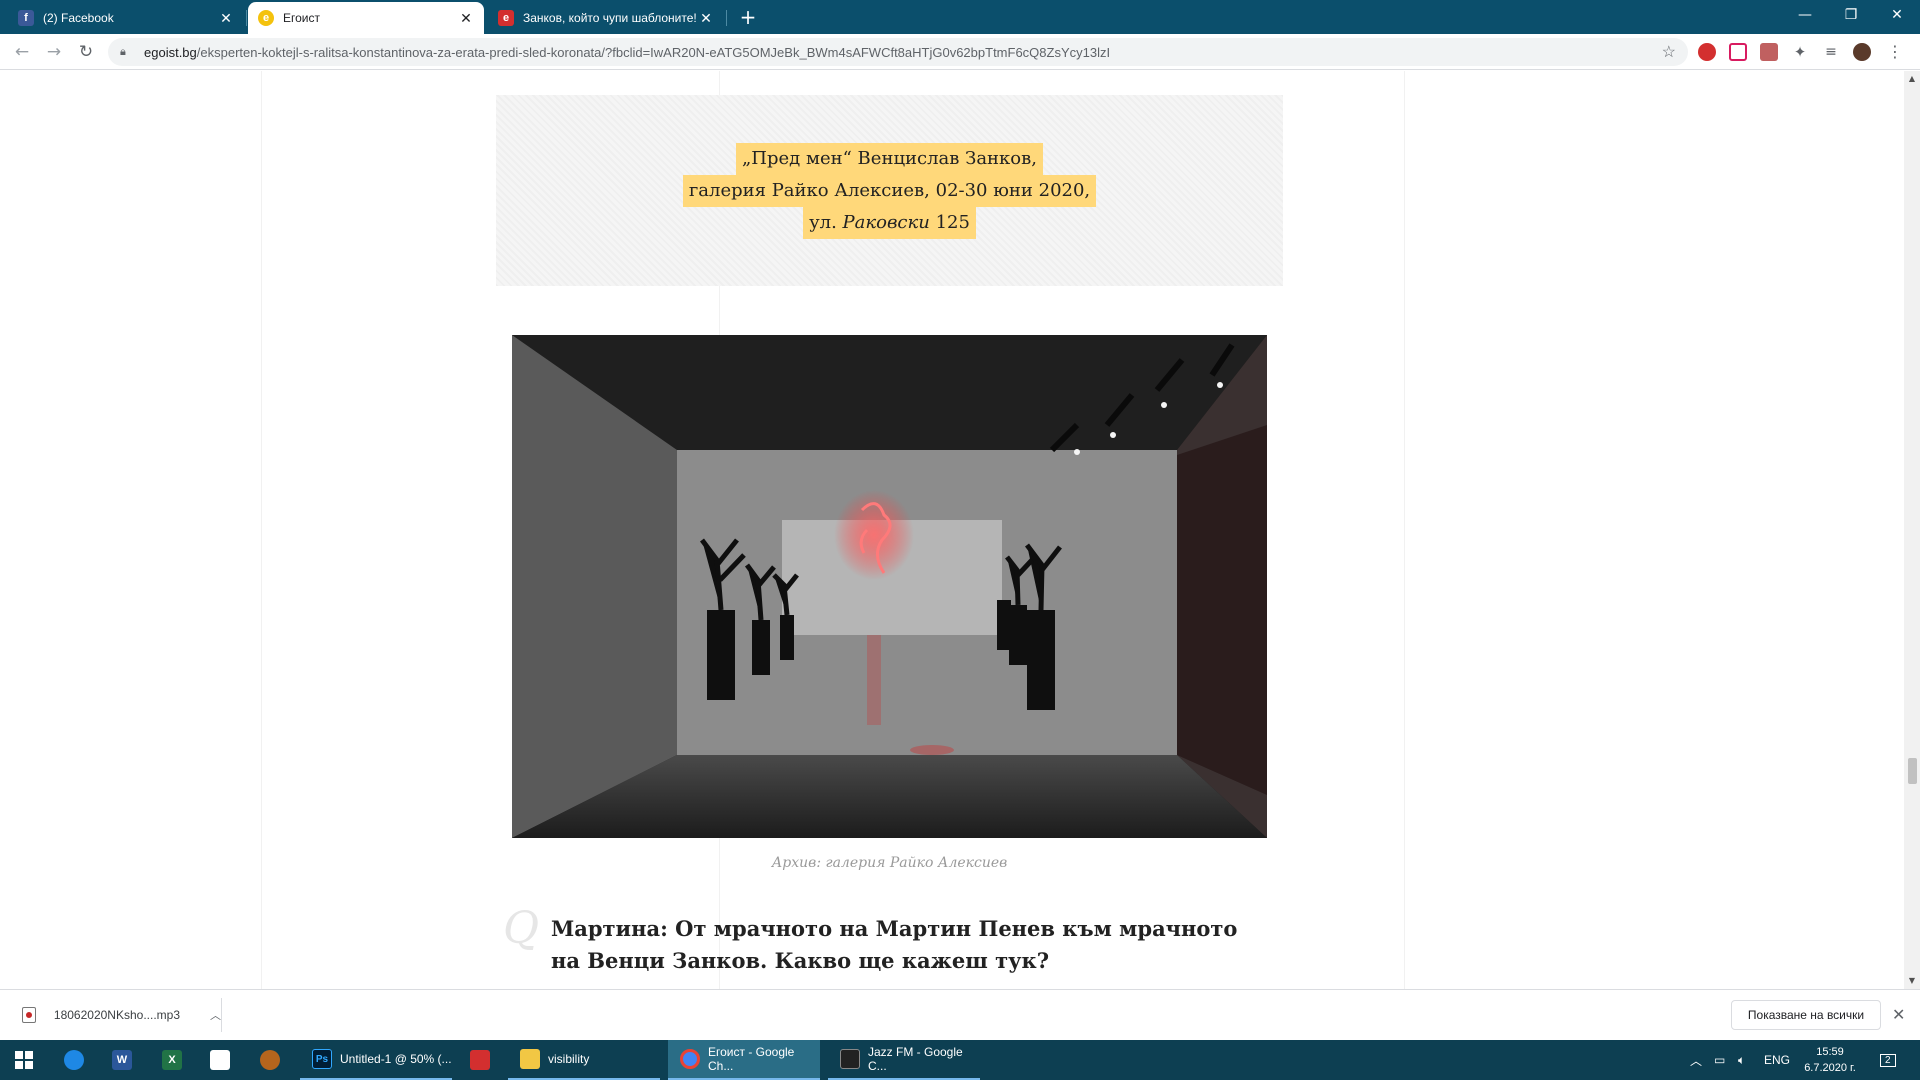  Describe the element at coordinates (1912, 79) in the screenshot. I see `scroll-up-arrow-icon: ▲` at that location.